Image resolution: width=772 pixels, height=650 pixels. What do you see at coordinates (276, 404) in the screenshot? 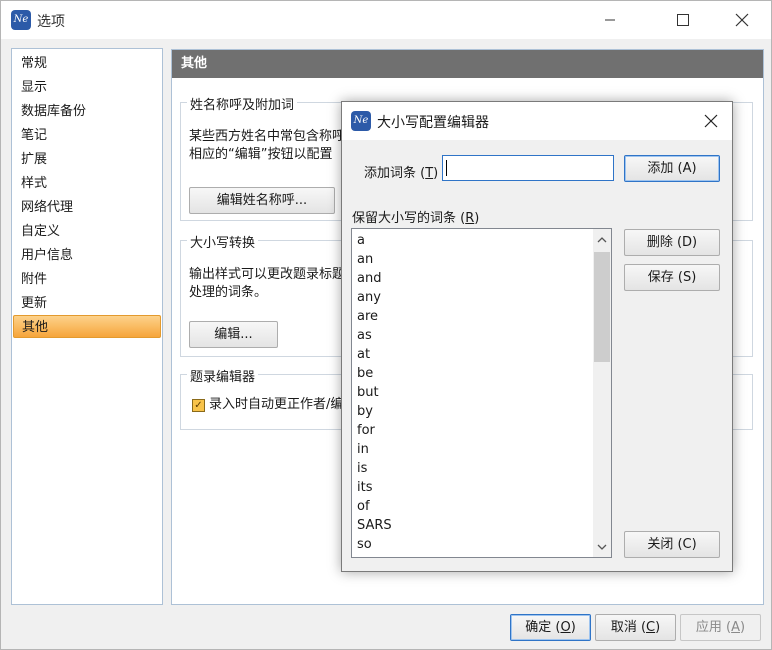
I see `autocorrect-checkbox-label: 录入时自动更正作者/编` at bounding box center [276, 404].